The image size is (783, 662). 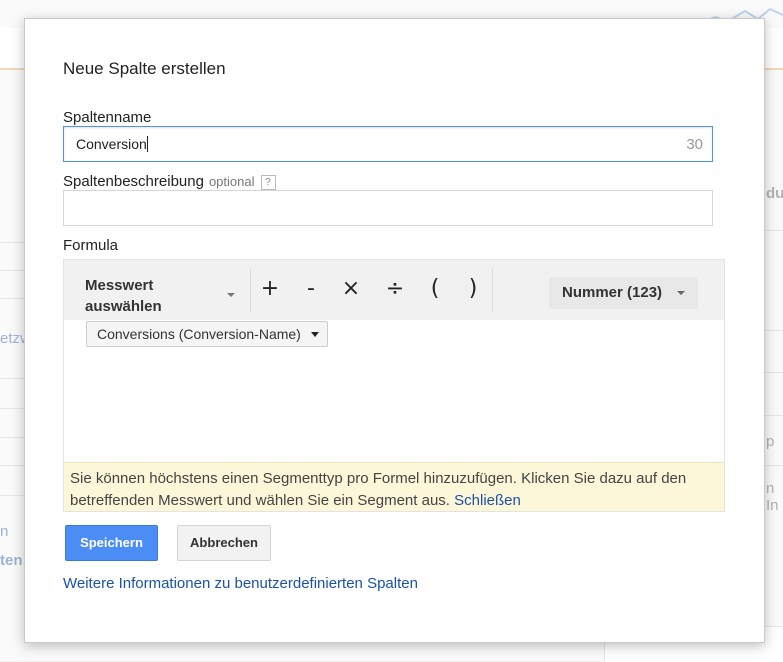 What do you see at coordinates (351, 288) in the screenshot?
I see `multiply-operator-button: ×` at bounding box center [351, 288].